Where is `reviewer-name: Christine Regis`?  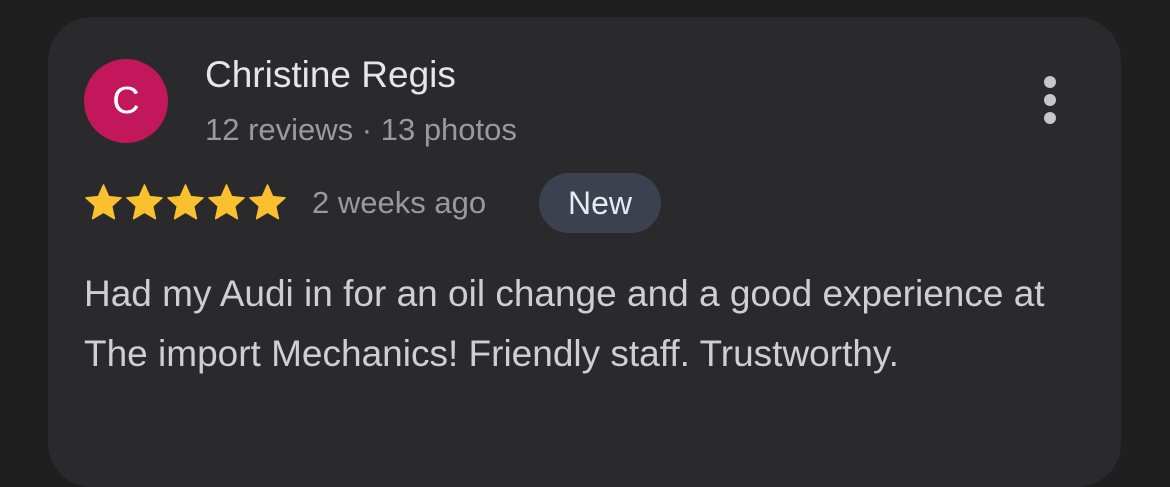 reviewer-name: Christine Regis is located at coordinates (330, 75).